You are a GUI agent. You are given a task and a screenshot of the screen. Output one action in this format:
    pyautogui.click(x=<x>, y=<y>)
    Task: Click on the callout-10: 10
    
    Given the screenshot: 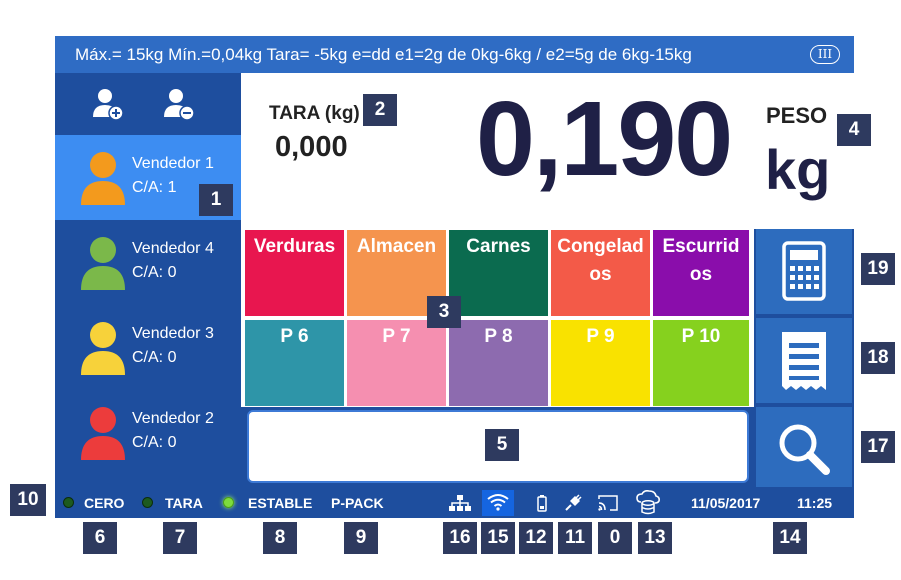 What is the action you would take?
    pyautogui.click(x=28, y=500)
    